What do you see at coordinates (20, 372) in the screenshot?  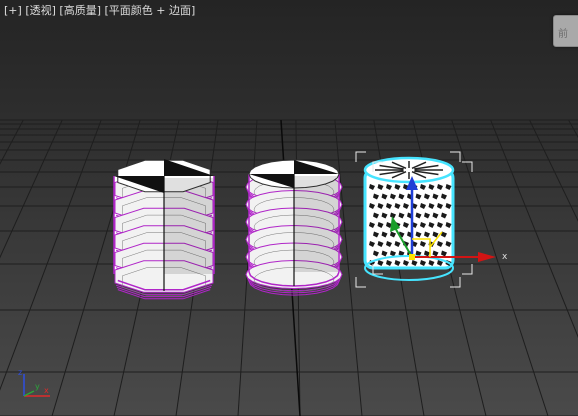 I see `tripod-z-label: z` at bounding box center [20, 372].